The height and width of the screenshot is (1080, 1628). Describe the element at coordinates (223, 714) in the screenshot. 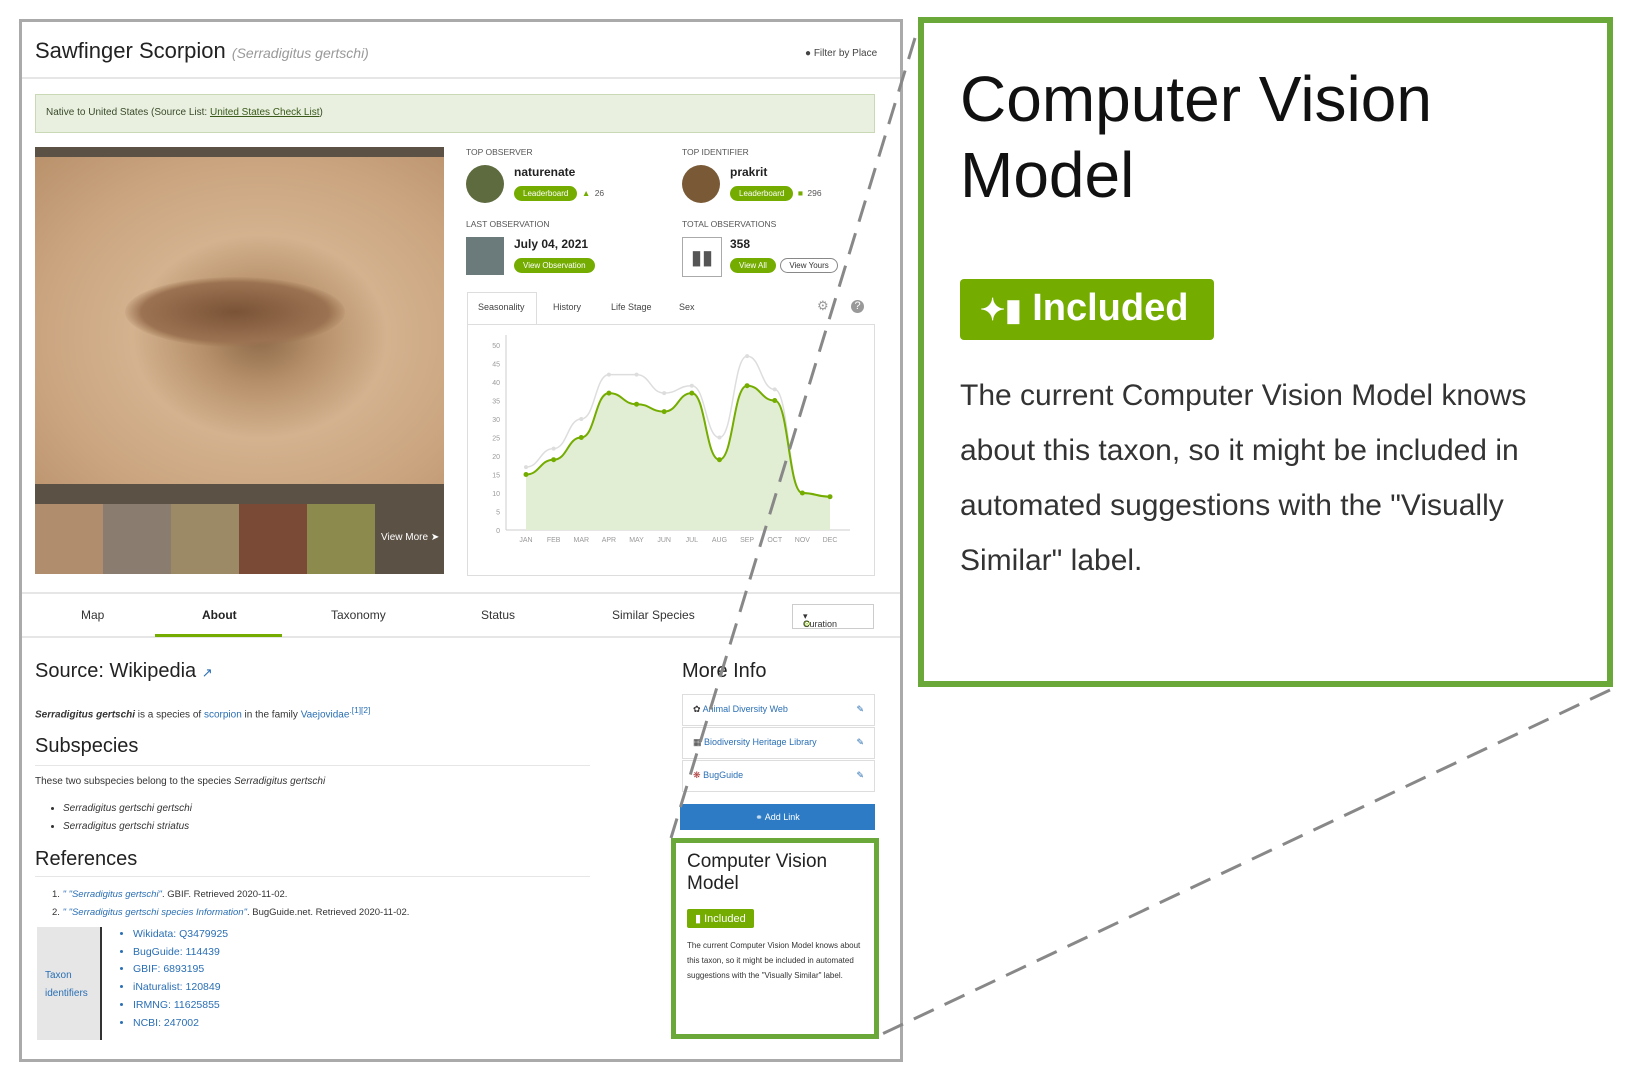

I see `scorpion-link: scorpion` at that location.